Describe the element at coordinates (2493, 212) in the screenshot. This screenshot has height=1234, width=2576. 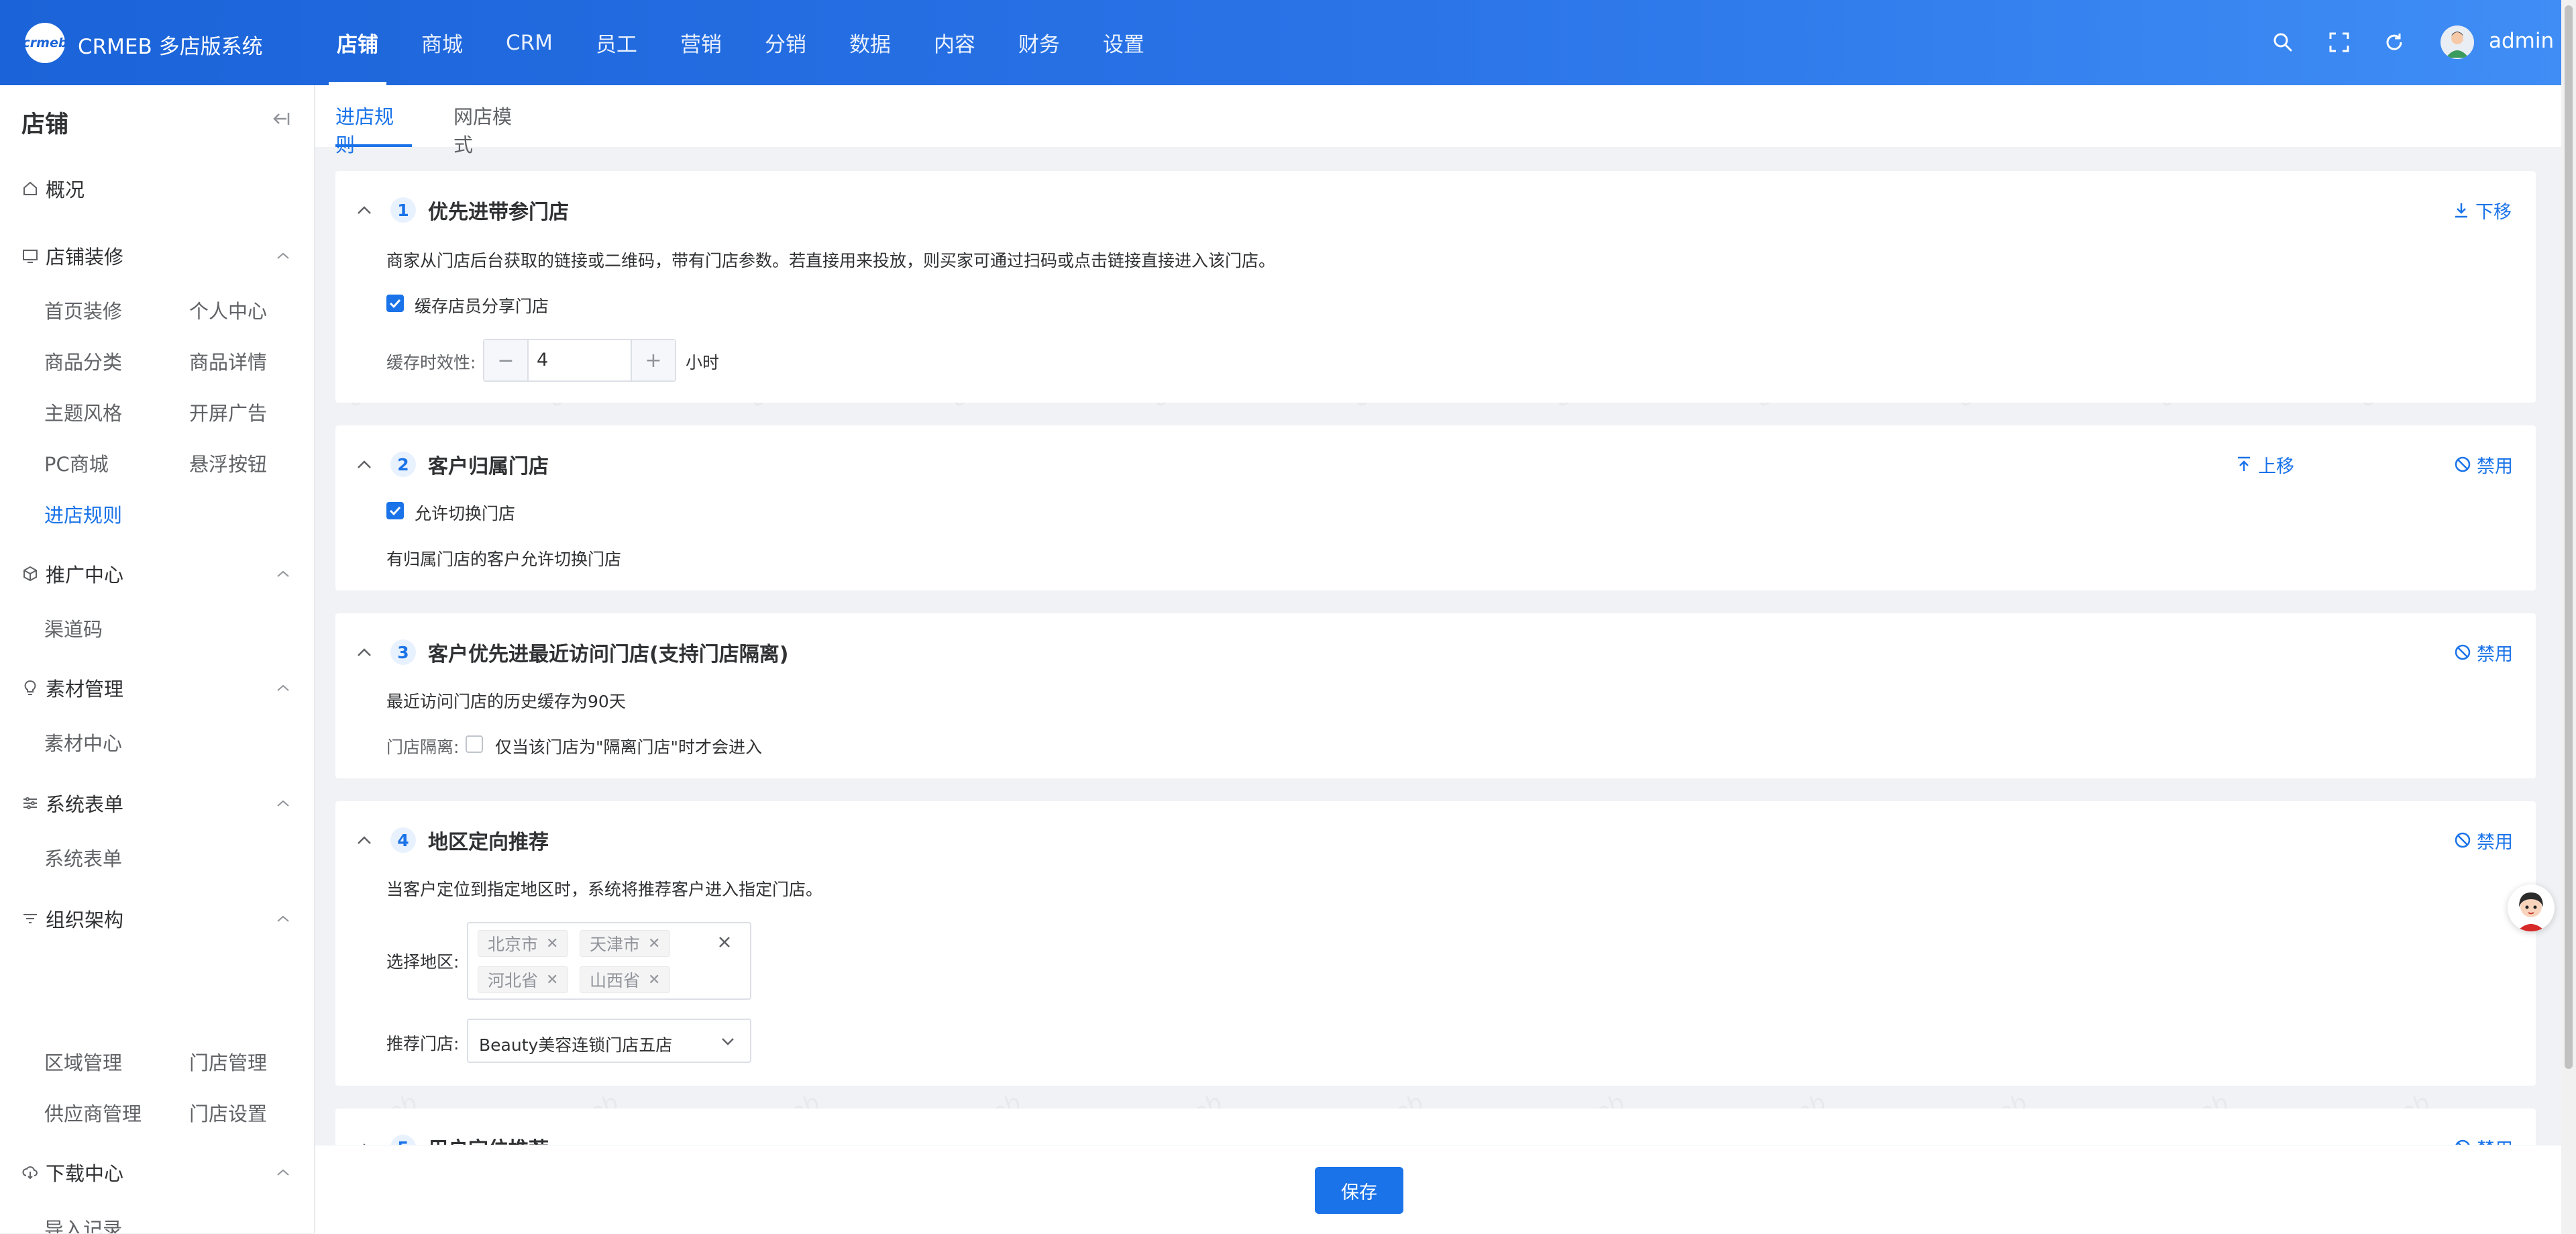
I see `action-label: 下移` at that location.